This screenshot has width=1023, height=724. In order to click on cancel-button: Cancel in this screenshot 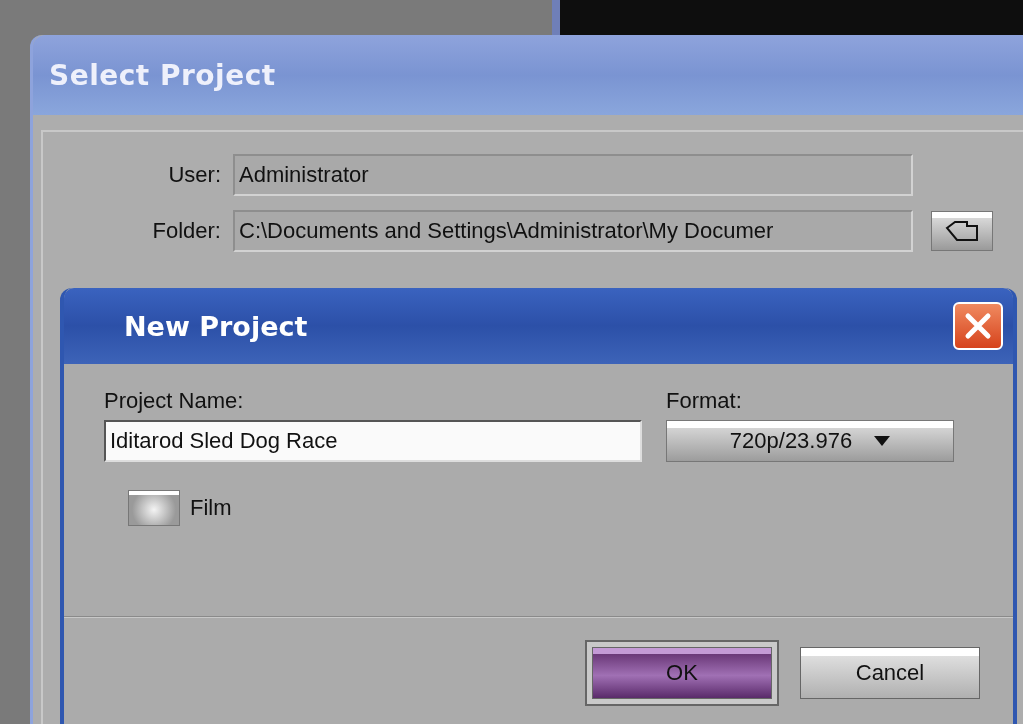, I will do `click(890, 673)`.